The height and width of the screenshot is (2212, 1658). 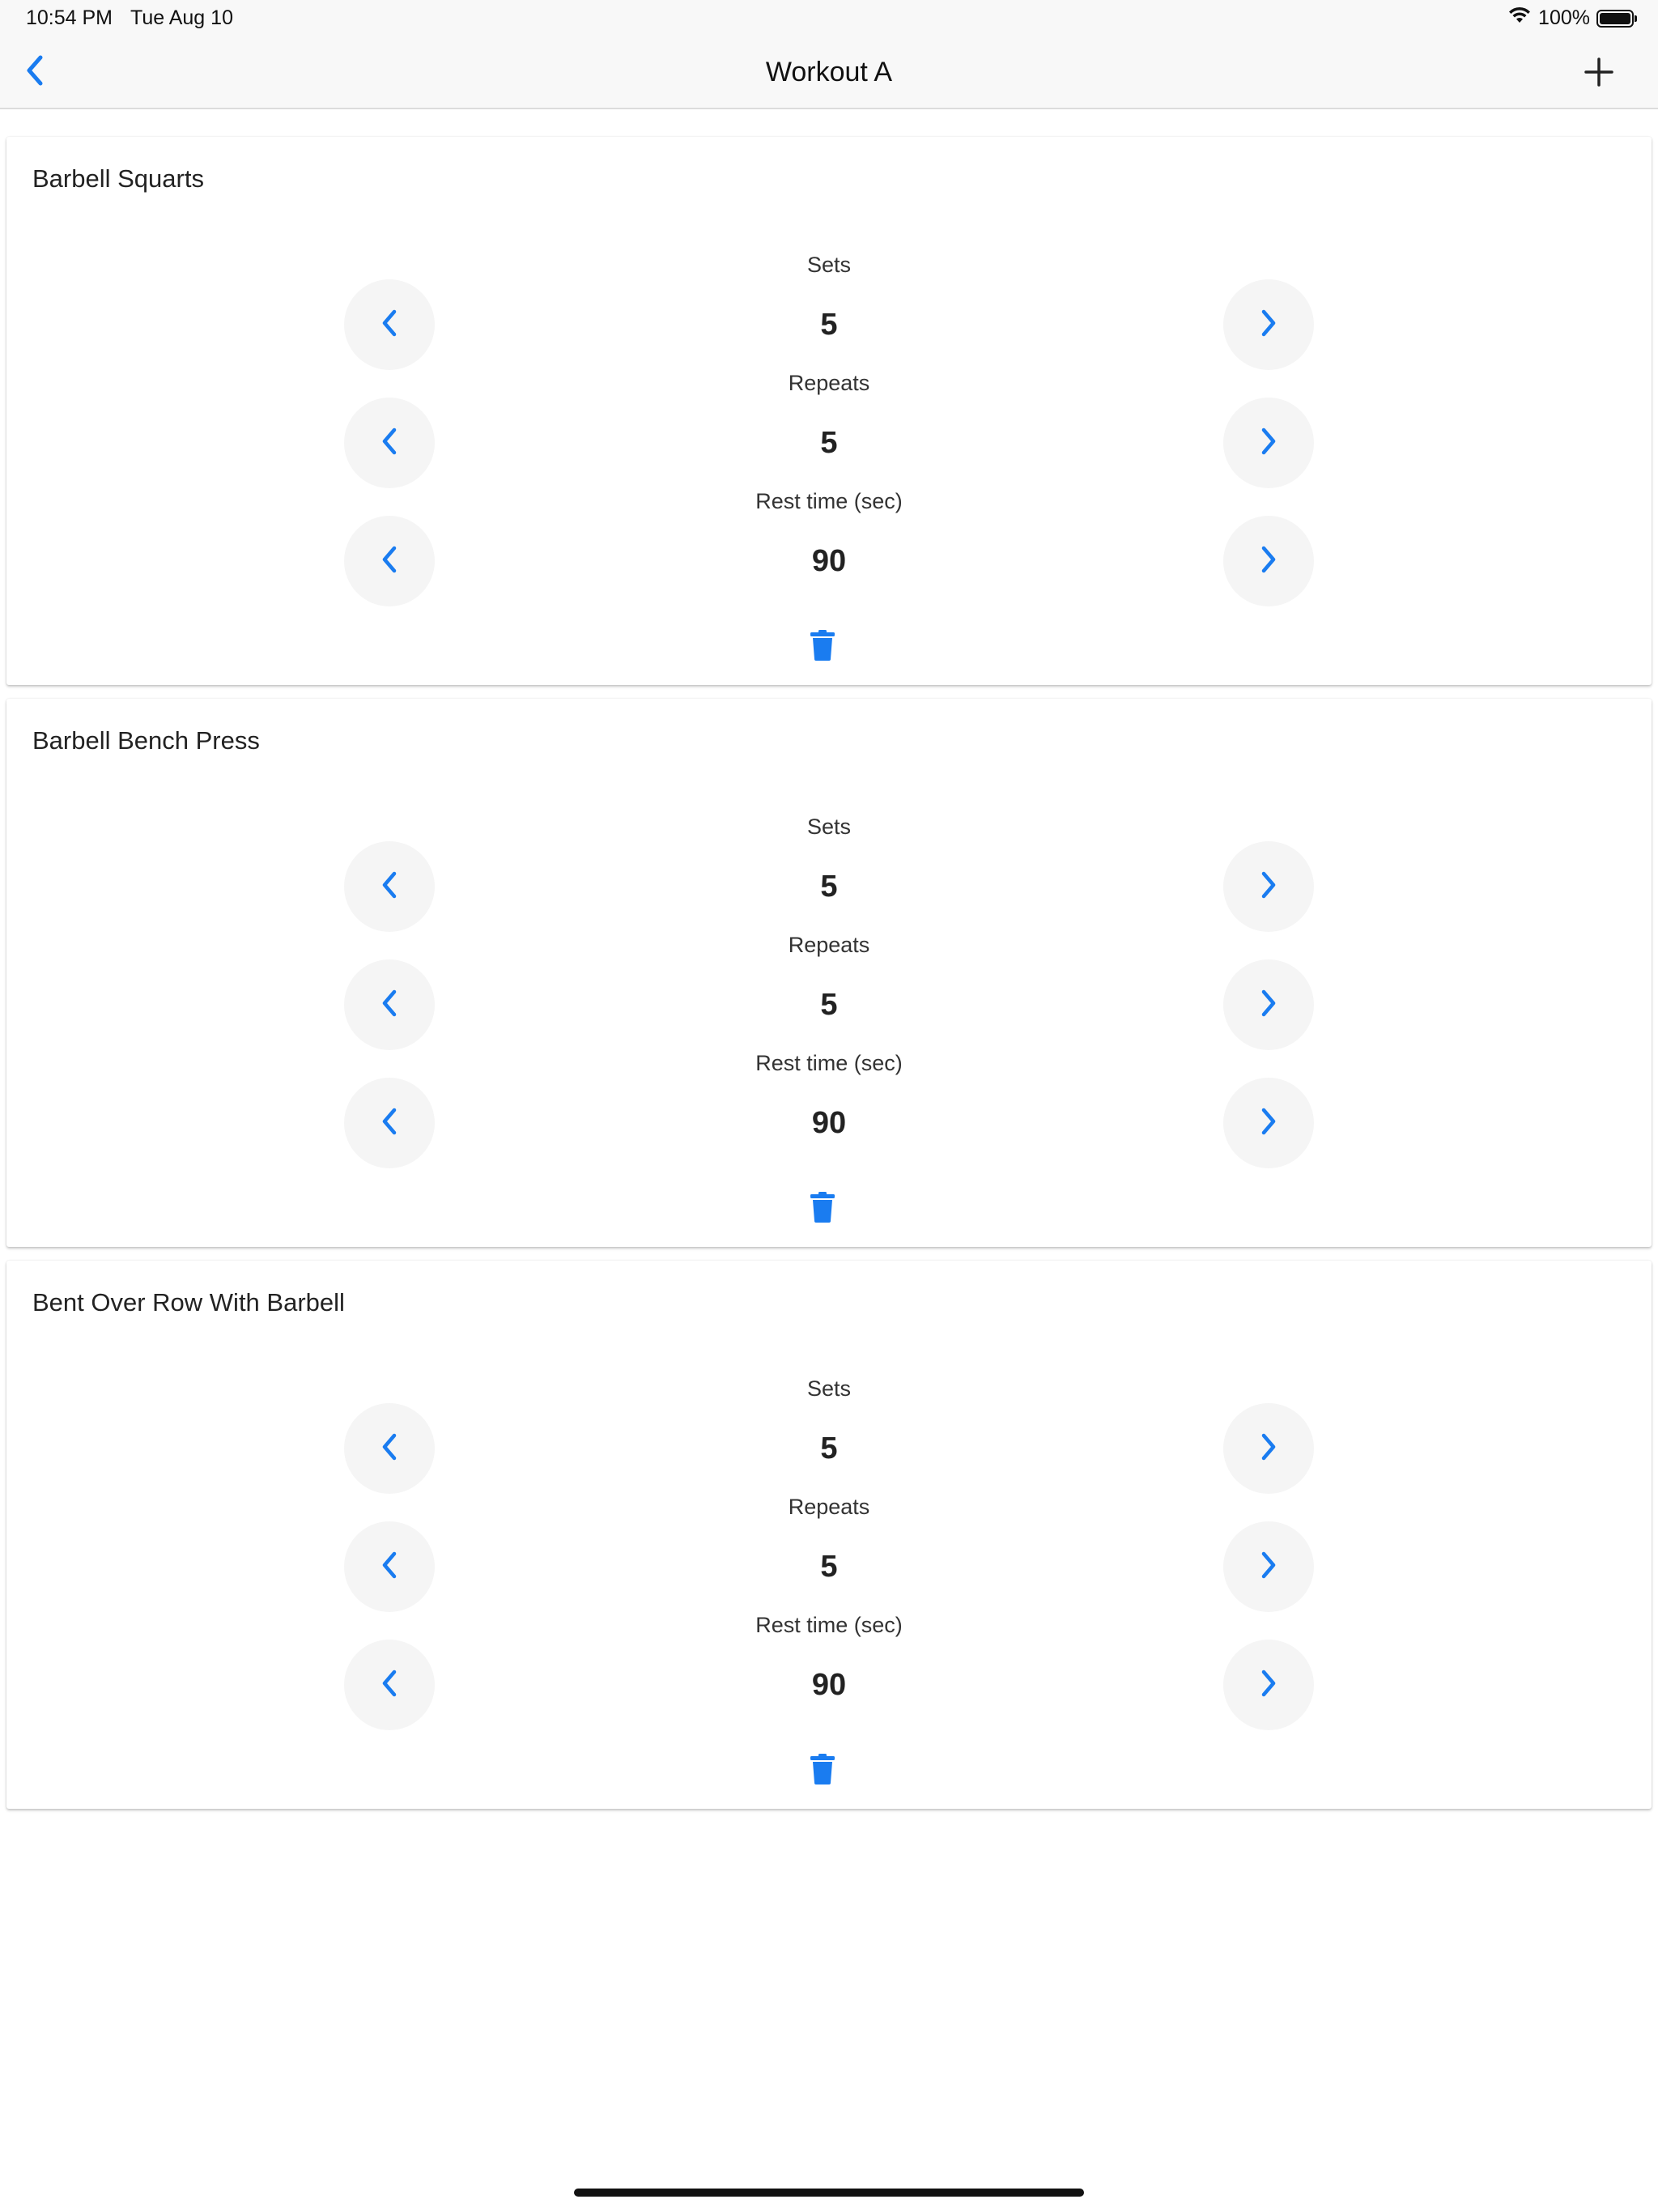 I want to click on page-title: Workout A, so click(x=829, y=72).